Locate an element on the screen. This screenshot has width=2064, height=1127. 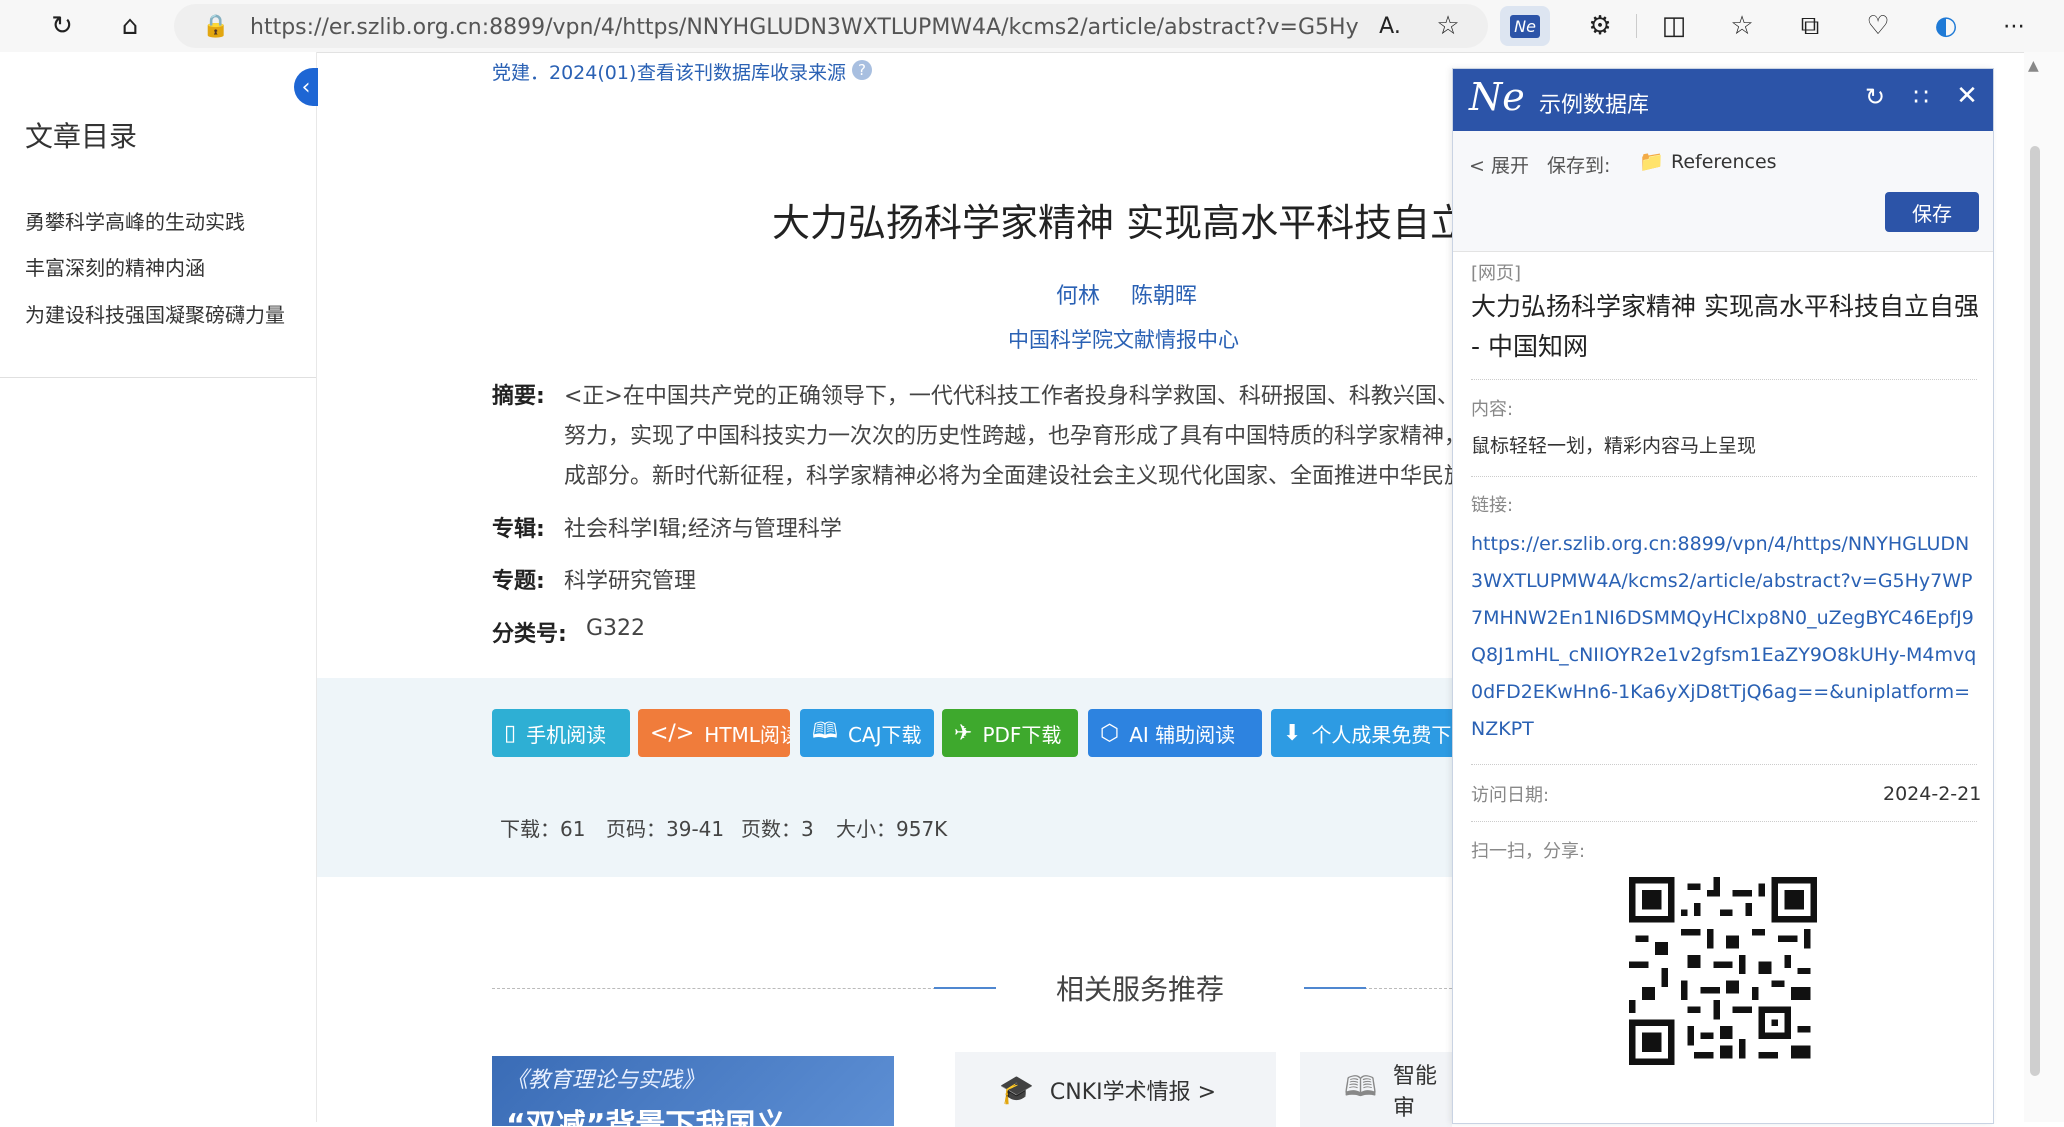
content-label: 内容: is located at coordinates (1492, 409).